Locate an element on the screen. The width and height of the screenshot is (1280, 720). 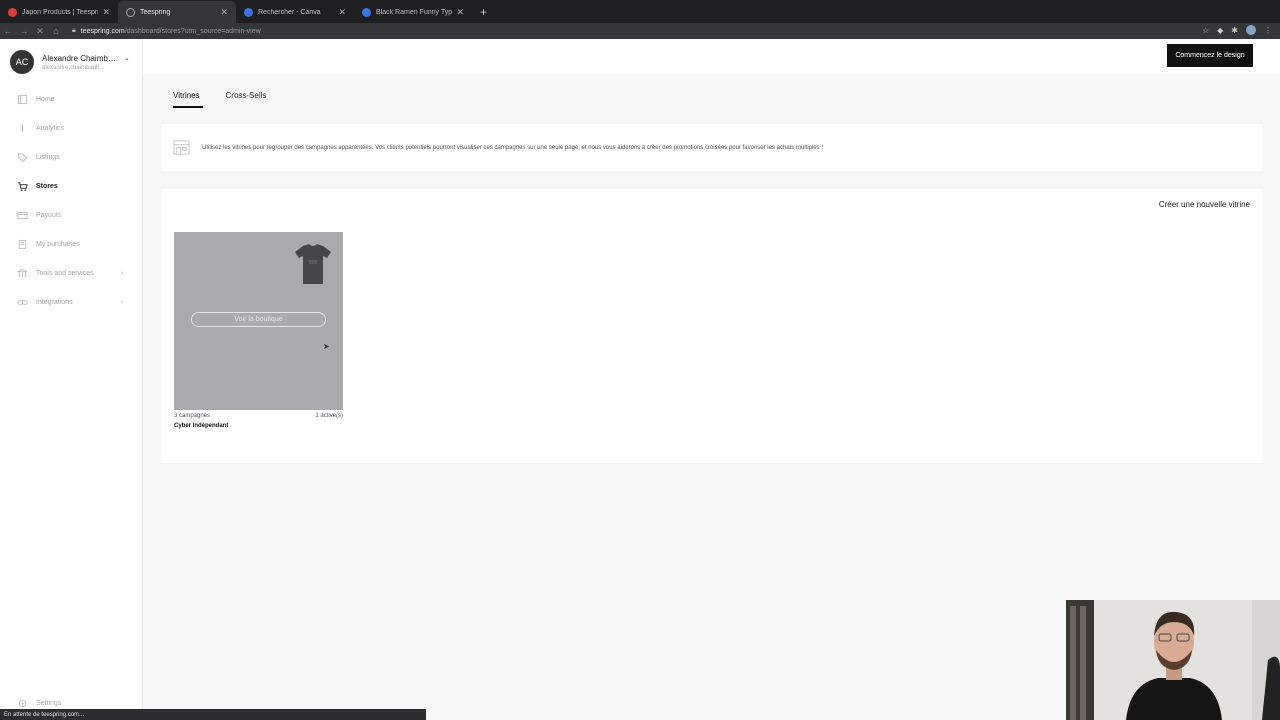
sidebar-item-label: Stores is located at coordinates (47, 186).